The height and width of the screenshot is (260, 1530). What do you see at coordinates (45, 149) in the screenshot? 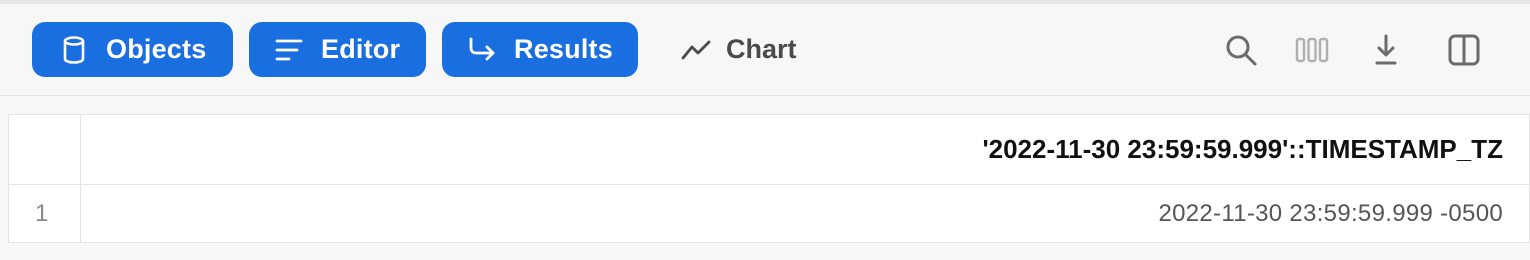
I see `row-index-header` at bounding box center [45, 149].